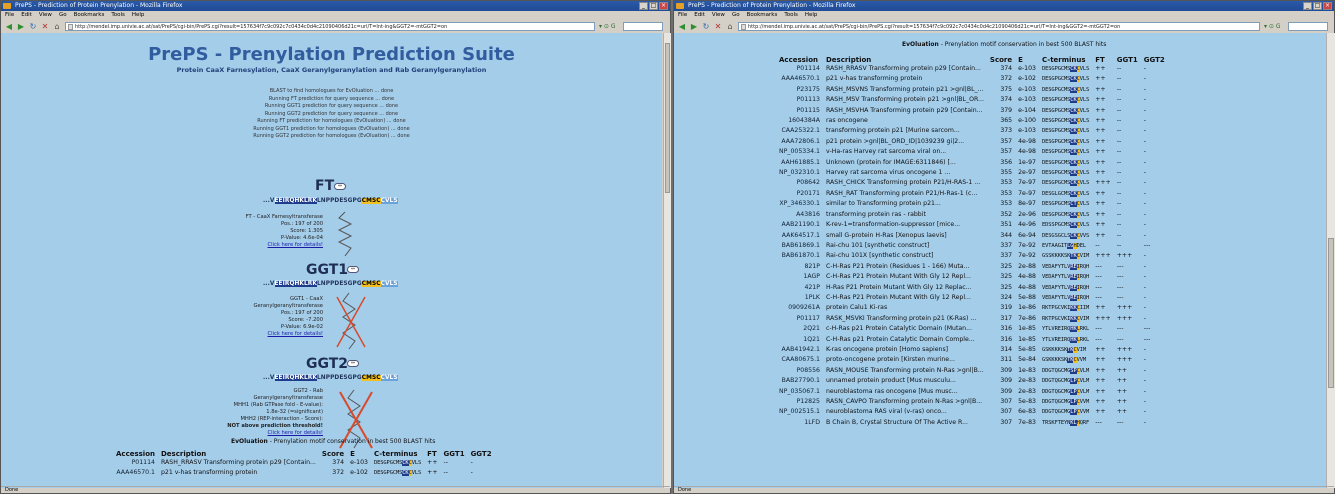 This screenshot has height=494, width=1335. I want to click on cterm-segment: VLS, so click(1084, 79).